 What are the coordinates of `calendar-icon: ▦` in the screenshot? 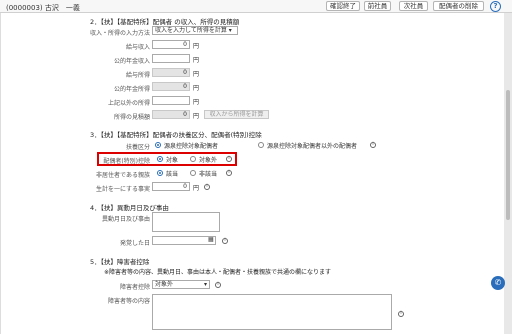 It's located at (211, 239).